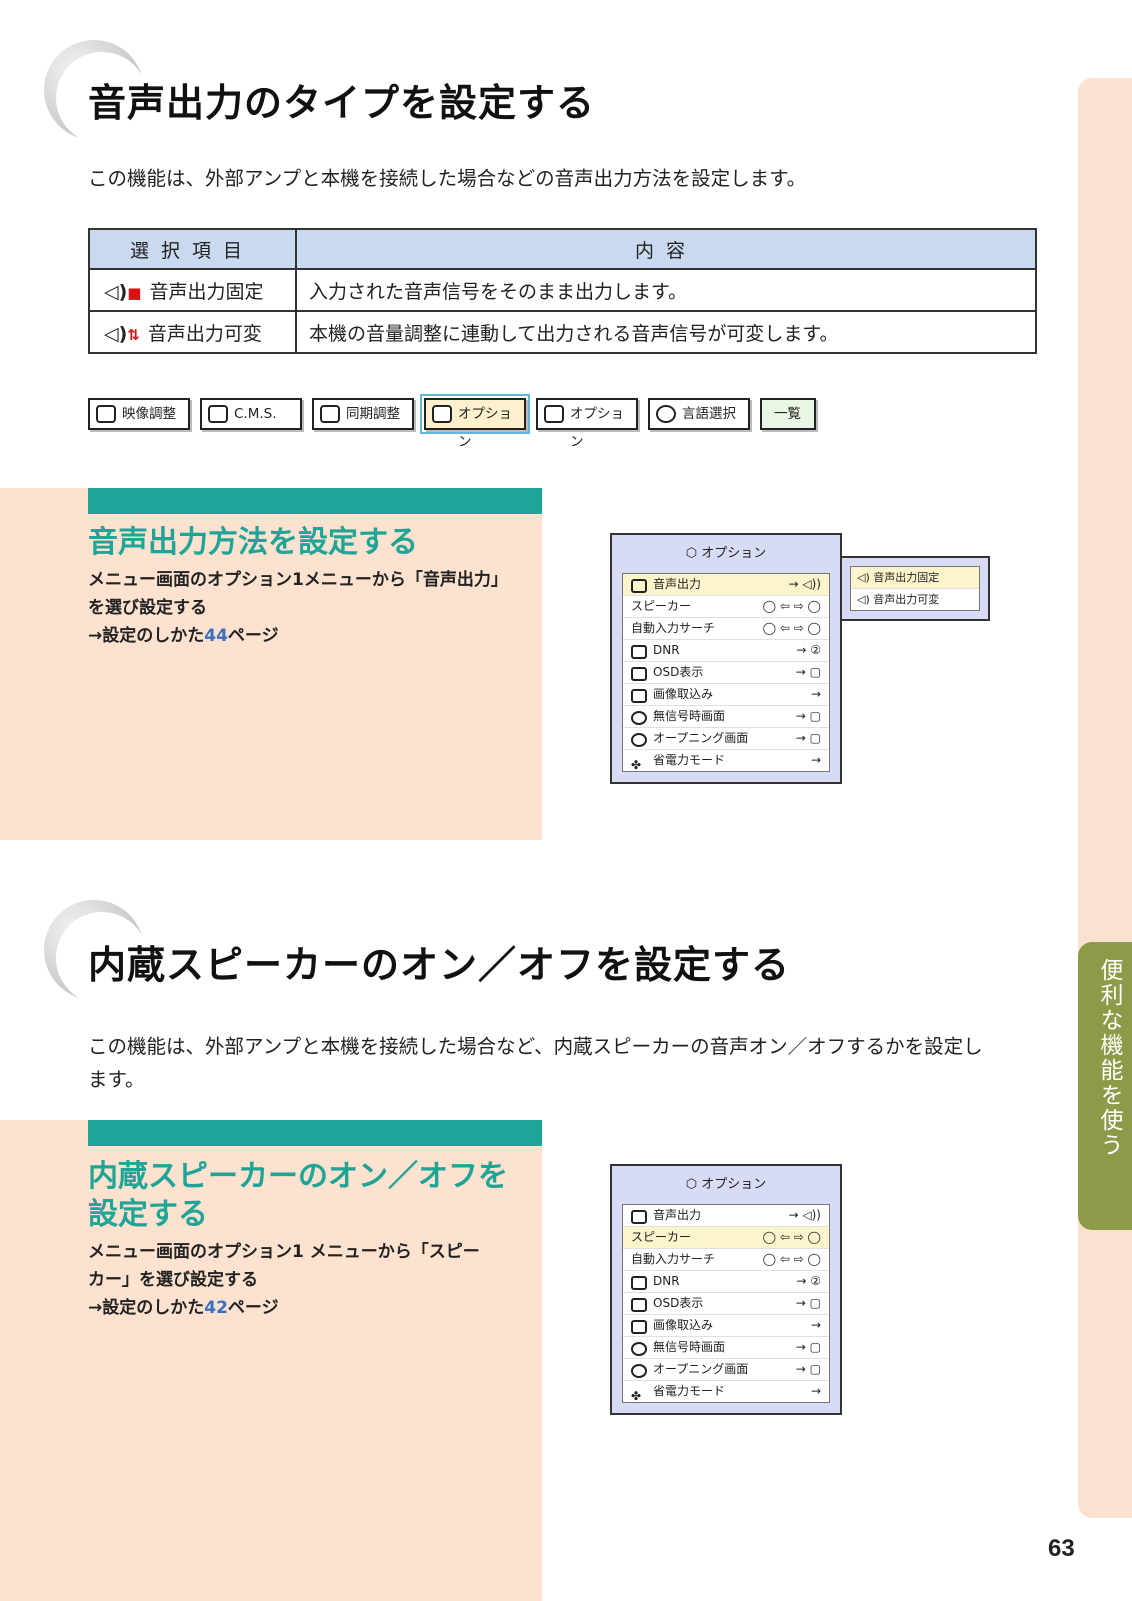 The width and height of the screenshot is (1132, 1601). I want to click on table-header-content: 内容, so click(666, 249).